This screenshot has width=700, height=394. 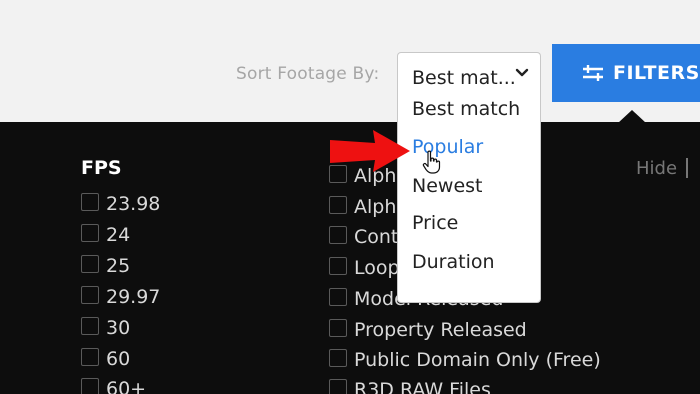 What do you see at coordinates (656, 168) in the screenshot?
I see `hide-link: Hide` at bounding box center [656, 168].